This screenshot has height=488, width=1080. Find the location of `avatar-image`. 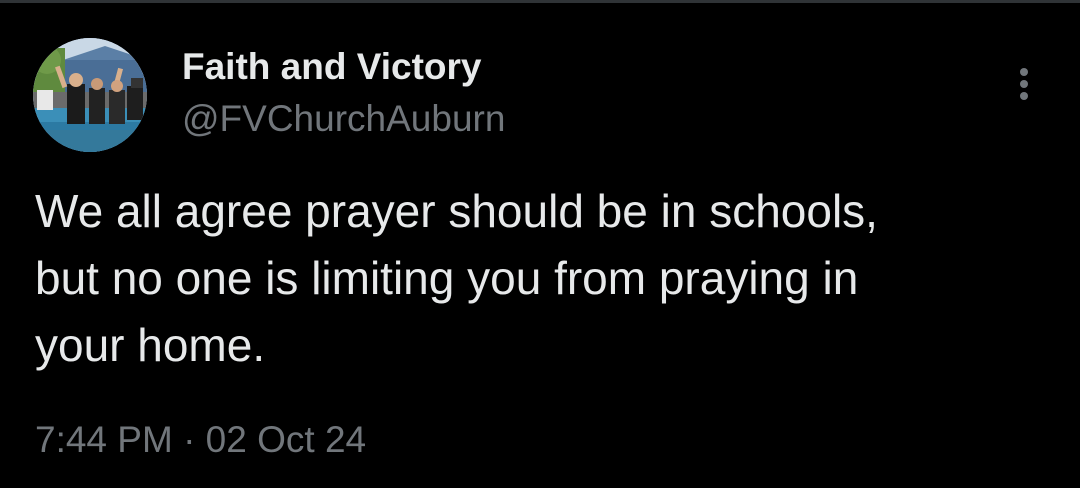

avatar-image is located at coordinates (90, 95).